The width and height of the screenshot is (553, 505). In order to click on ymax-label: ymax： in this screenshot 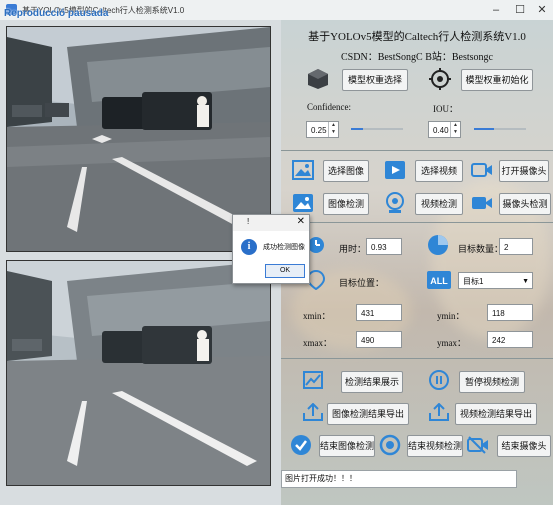, I will do `click(451, 343)`.